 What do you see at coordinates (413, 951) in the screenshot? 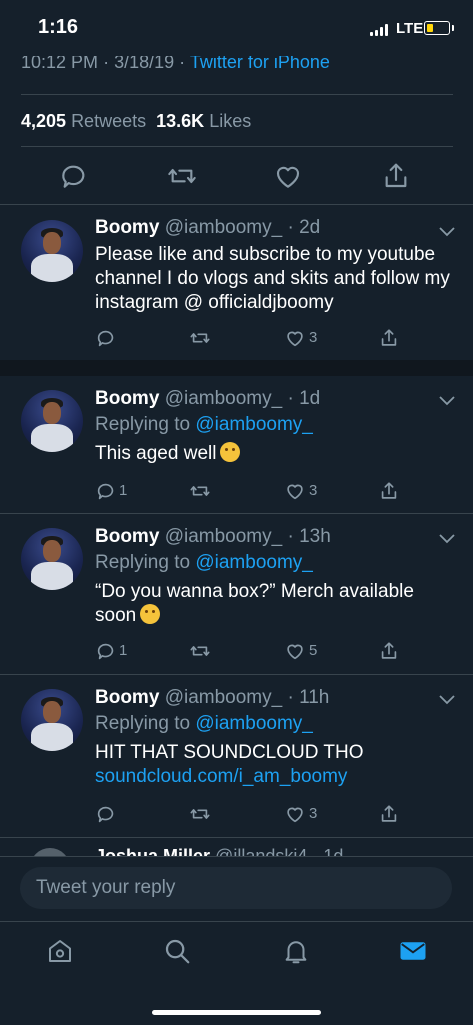
I see `messages-icon` at bounding box center [413, 951].